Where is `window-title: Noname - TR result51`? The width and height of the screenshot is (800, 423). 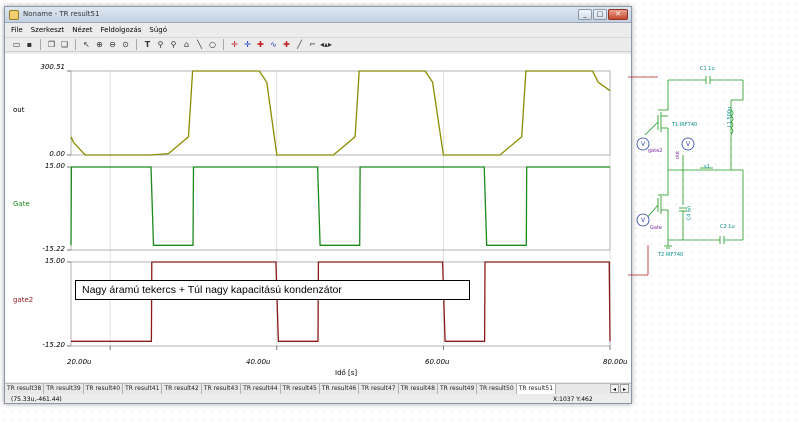 window-title: Noname - TR result51 is located at coordinates (61, 14).